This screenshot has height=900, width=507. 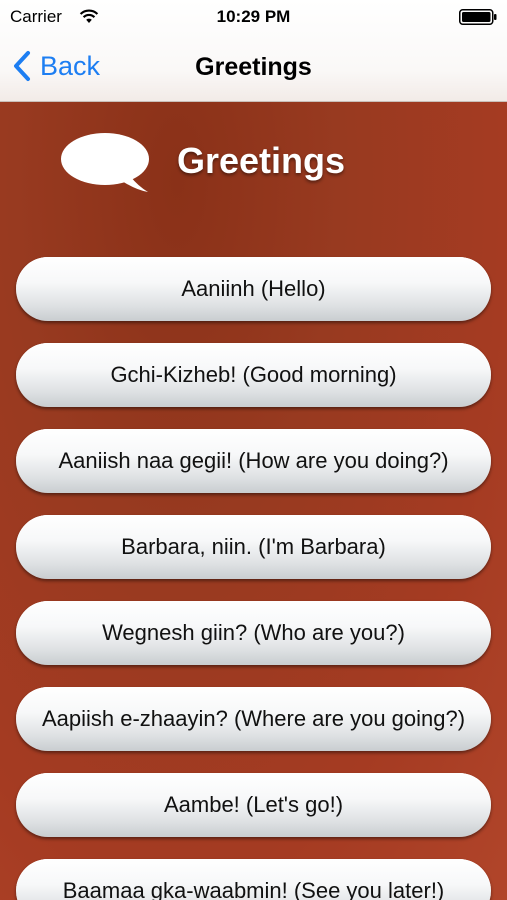 What do you see at coordinates (478, 17) in the screenshot?
I see `battery-icon` at bounding box center [478, 17].